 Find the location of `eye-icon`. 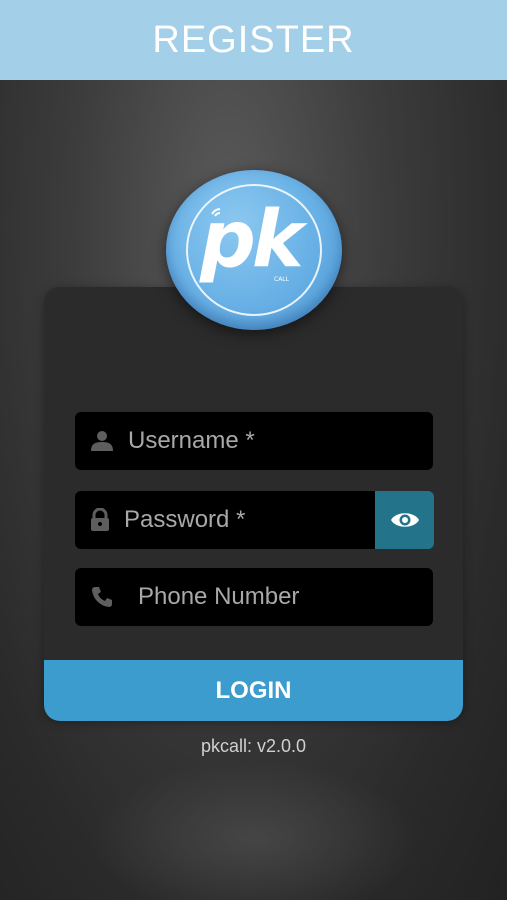

eye-icon is located at coordinates (404, 520).